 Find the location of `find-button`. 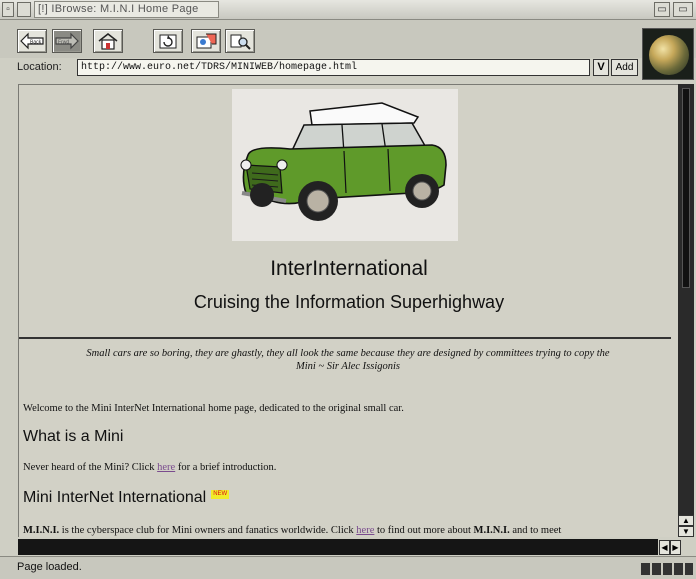

find-button is located at coordinates (240, 41).